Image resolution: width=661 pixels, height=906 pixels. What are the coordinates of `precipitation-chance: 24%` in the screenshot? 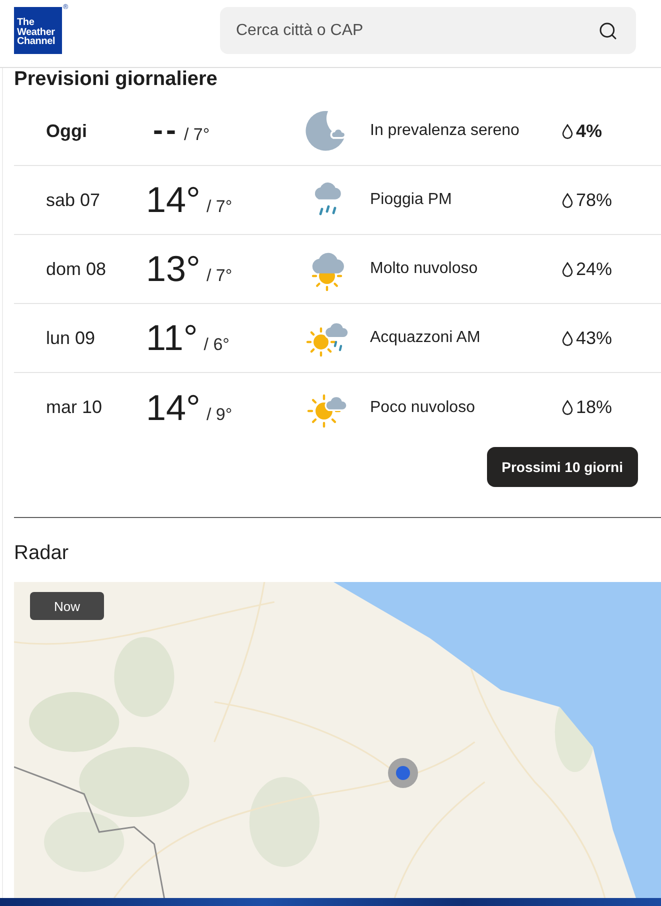 It's located at (594, 269).